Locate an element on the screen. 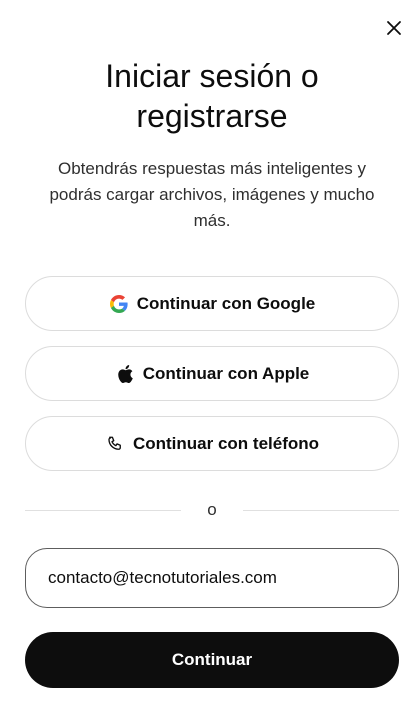 Image resolution: width=418 pixels, height=725 pixels. divider-line-left is located at coordinates (103, 510).